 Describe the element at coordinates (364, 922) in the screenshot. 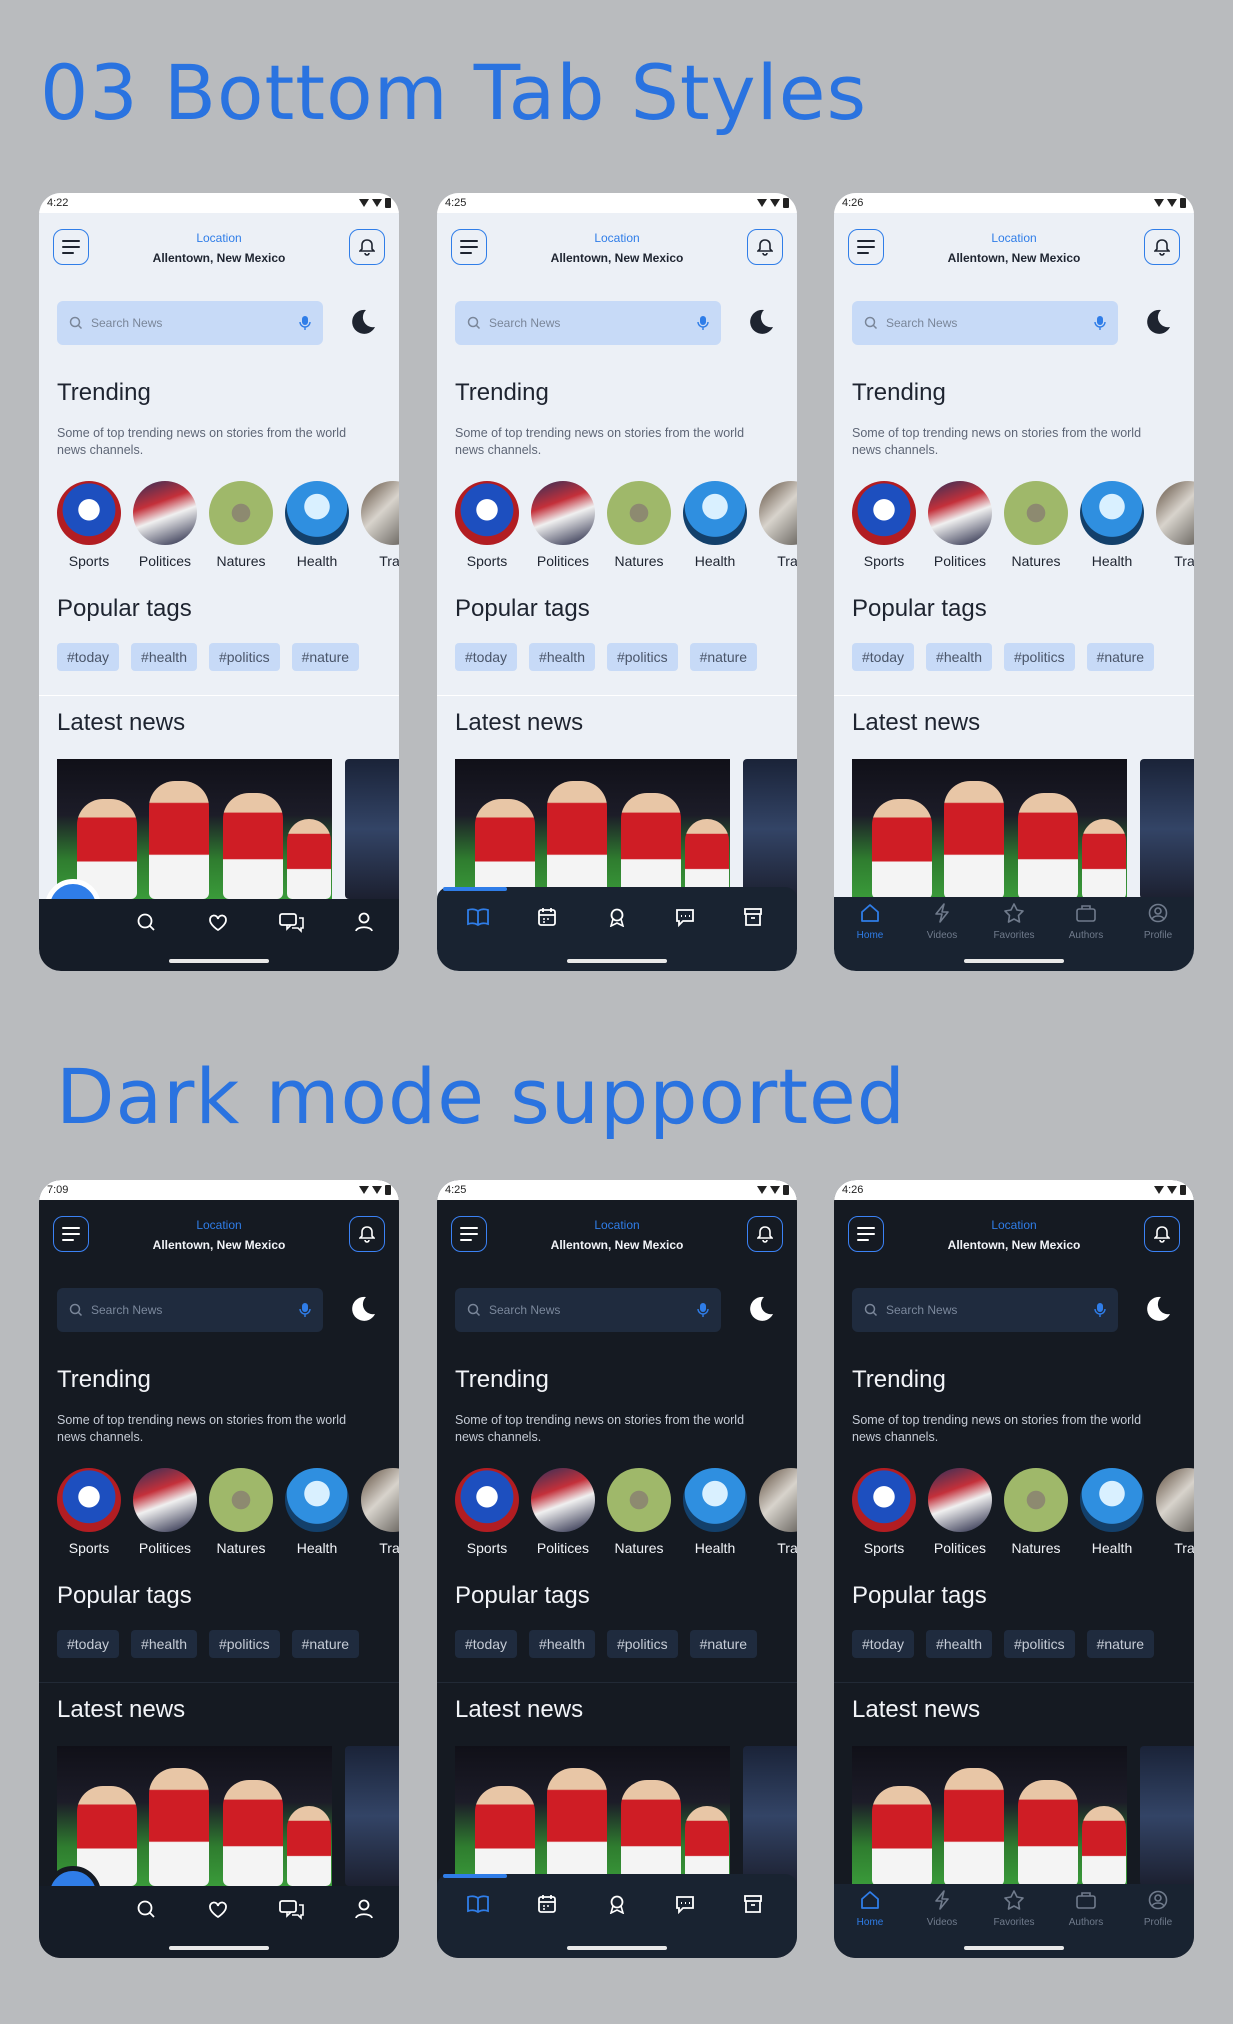

I see `user-icon` at that location.